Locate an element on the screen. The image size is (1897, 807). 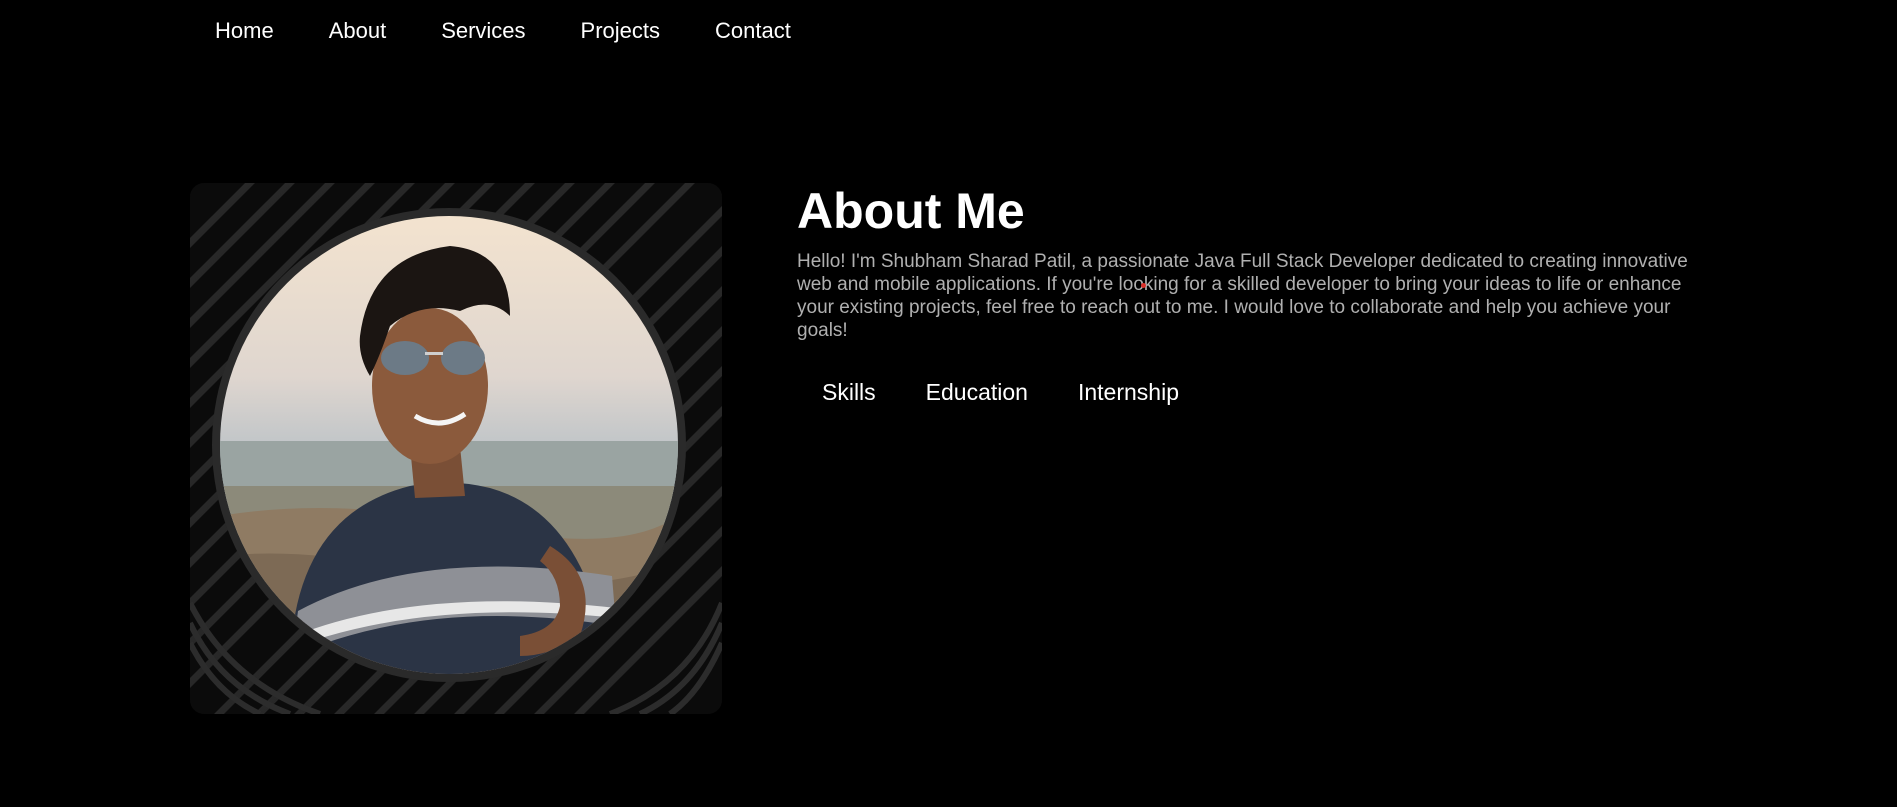
nav-about-link: About is located at coordinates (358, 31).